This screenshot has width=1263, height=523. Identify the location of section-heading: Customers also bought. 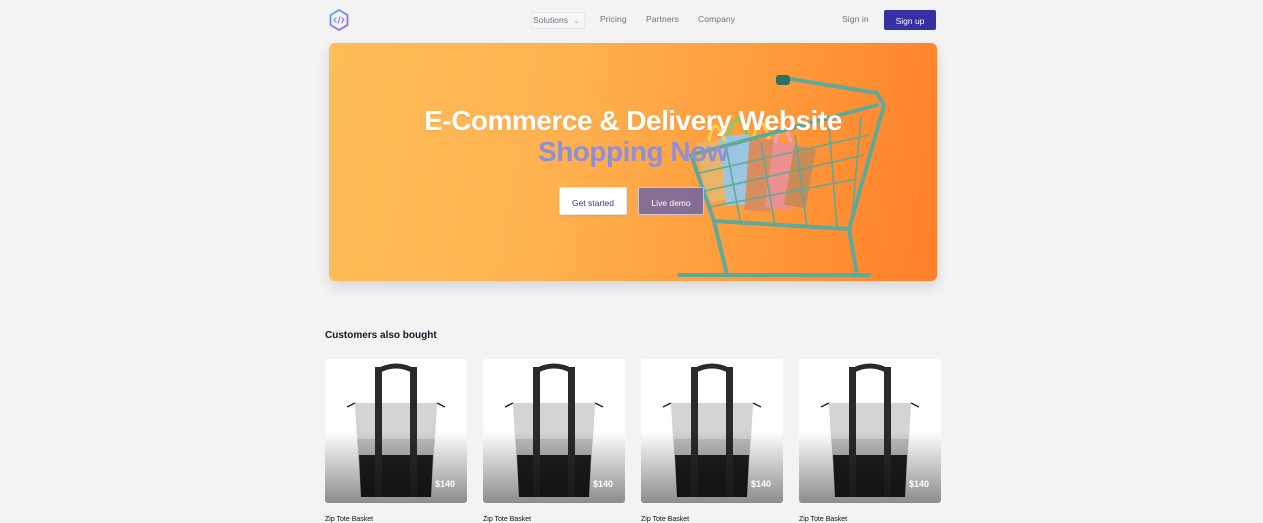
(381, 335).